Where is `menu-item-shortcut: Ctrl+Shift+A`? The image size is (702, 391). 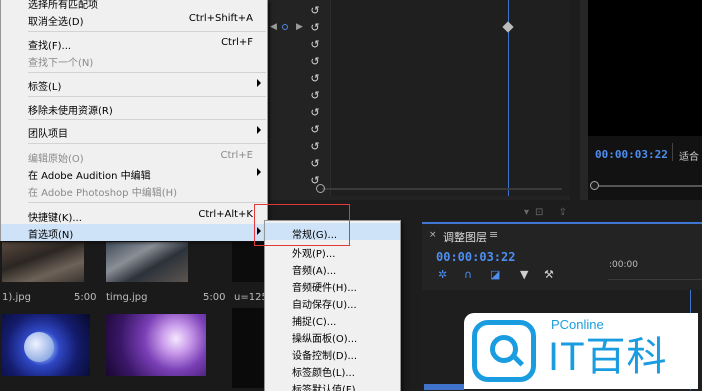 menu-item-shortcut: Ctrl+Shift+A is located at coordinates (220, 18).